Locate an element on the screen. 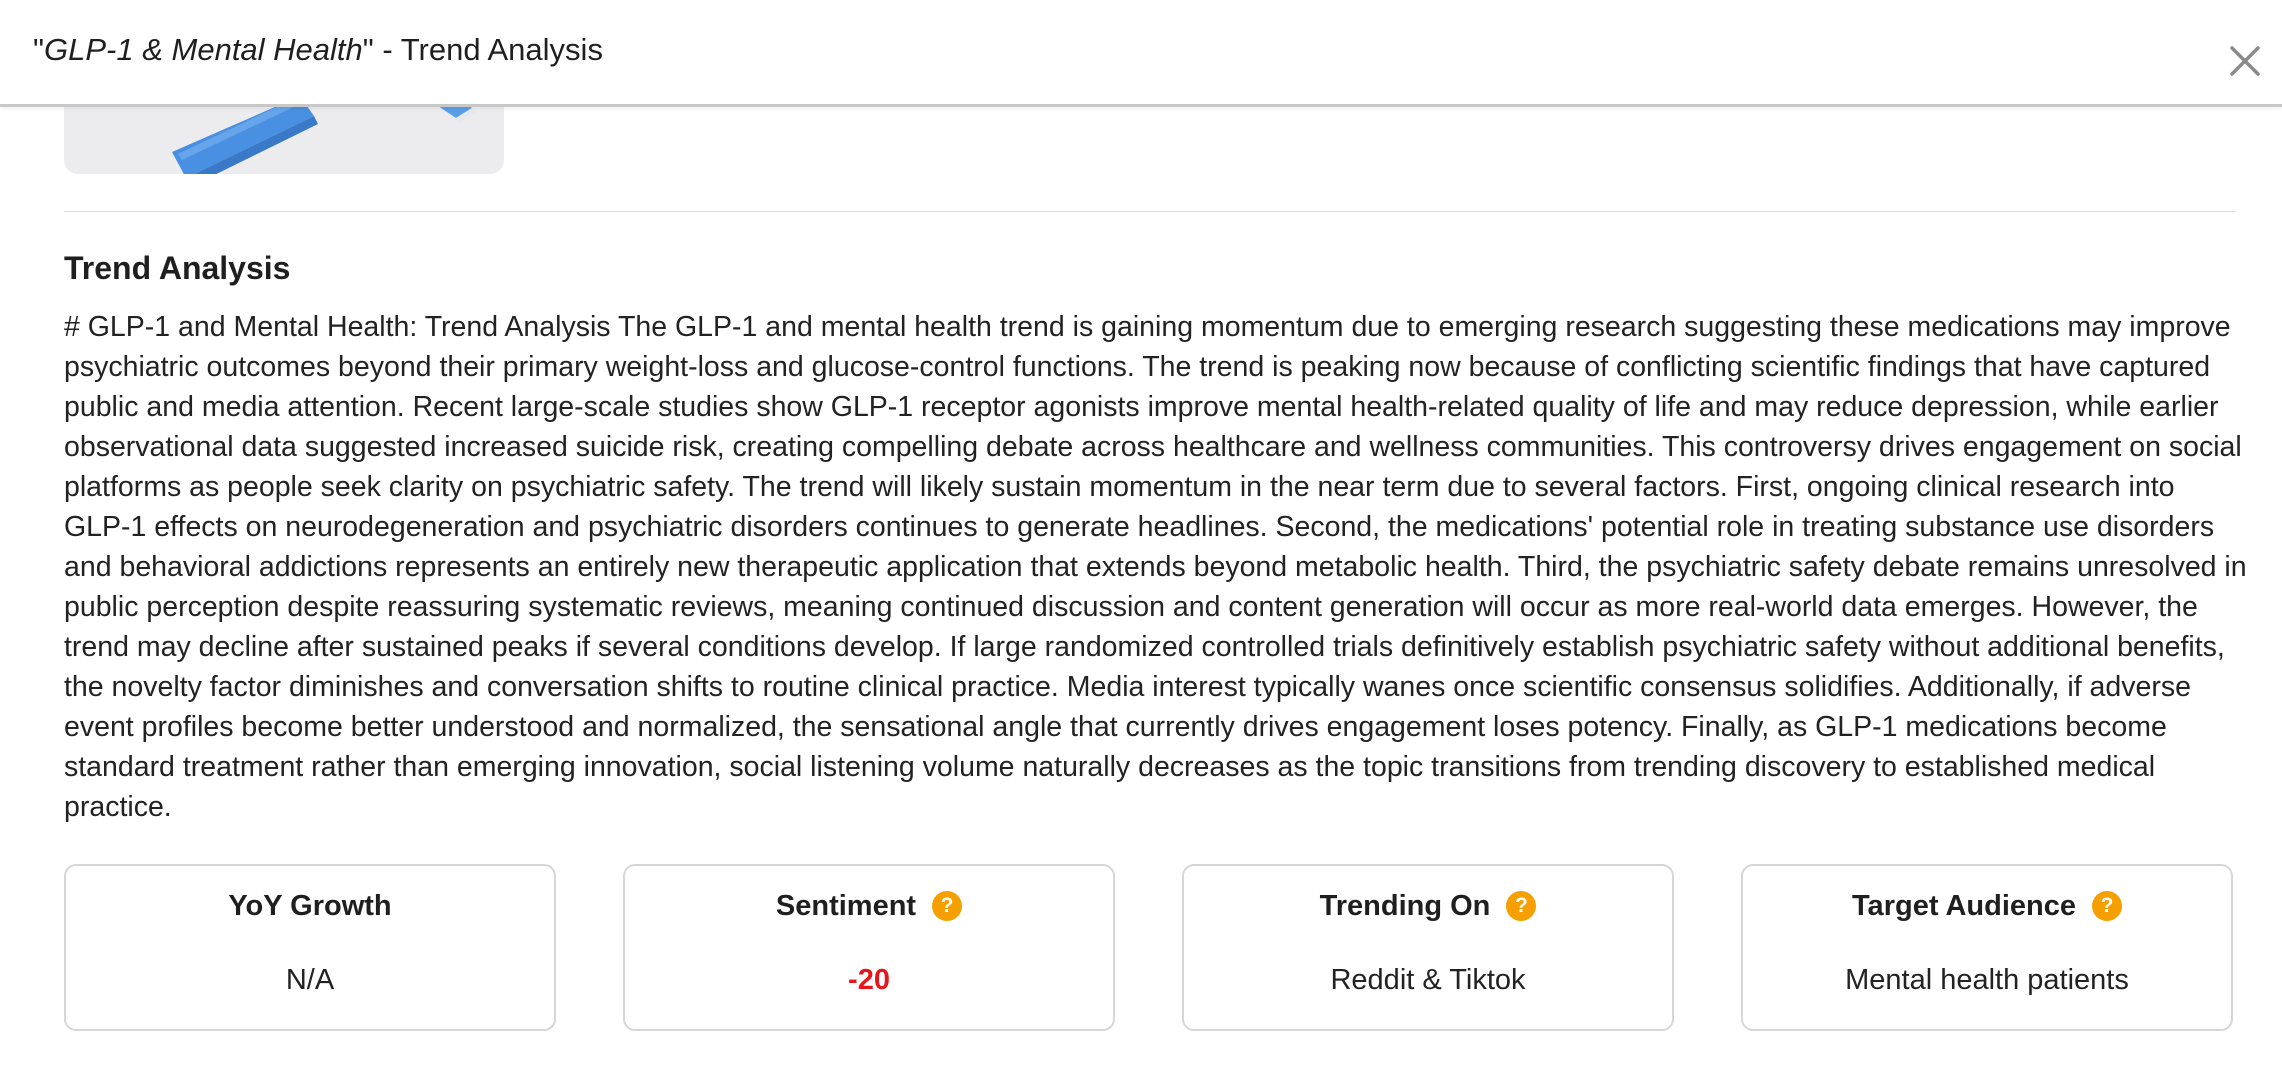  metric-value: -20 is located at coordinates (869, 980).